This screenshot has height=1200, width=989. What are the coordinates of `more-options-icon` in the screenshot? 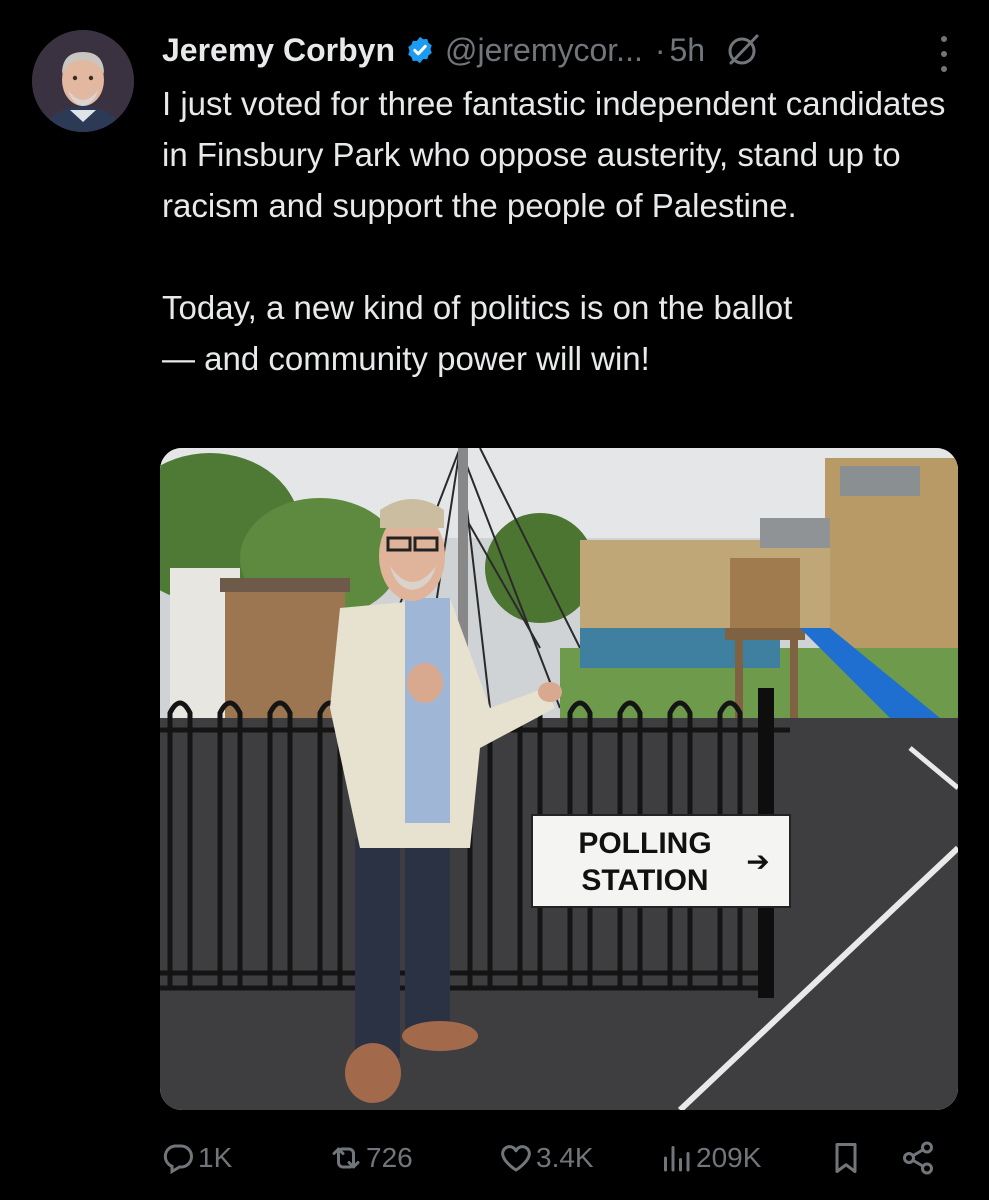 It's located at (944, 54).